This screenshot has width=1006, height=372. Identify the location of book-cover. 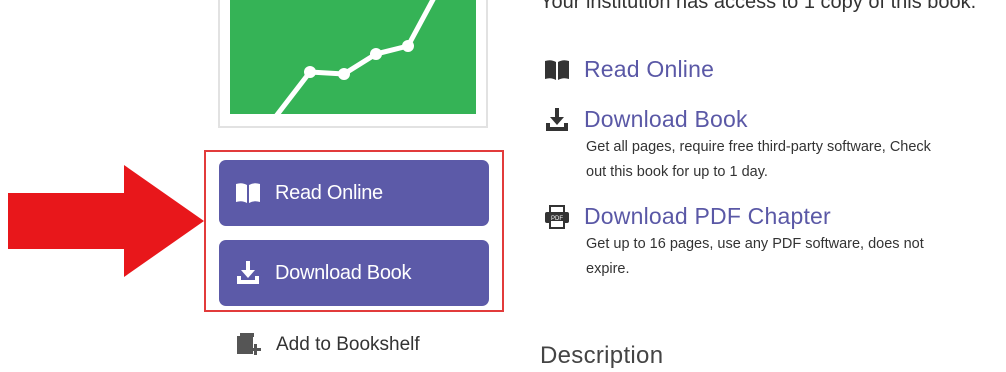
(353, 64).